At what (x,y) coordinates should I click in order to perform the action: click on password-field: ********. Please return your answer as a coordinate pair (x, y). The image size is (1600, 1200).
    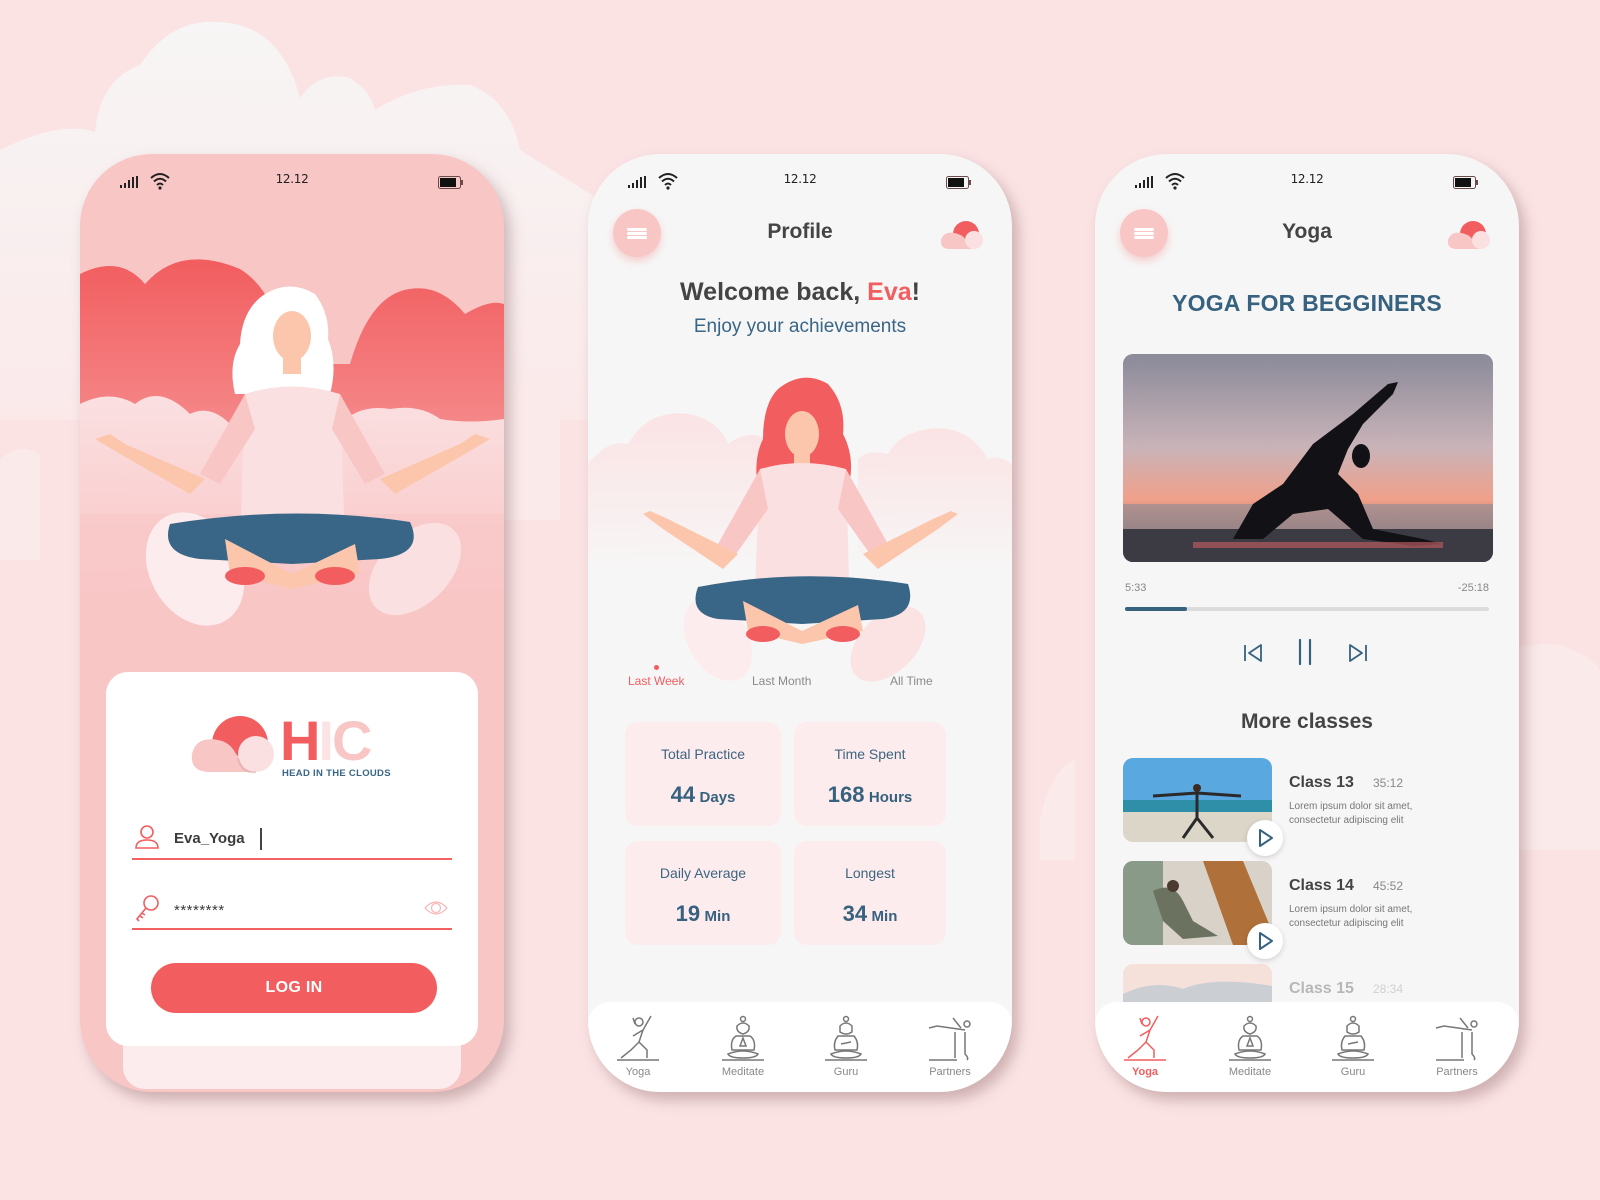
    Looking at the image, I should click on (292, 908).